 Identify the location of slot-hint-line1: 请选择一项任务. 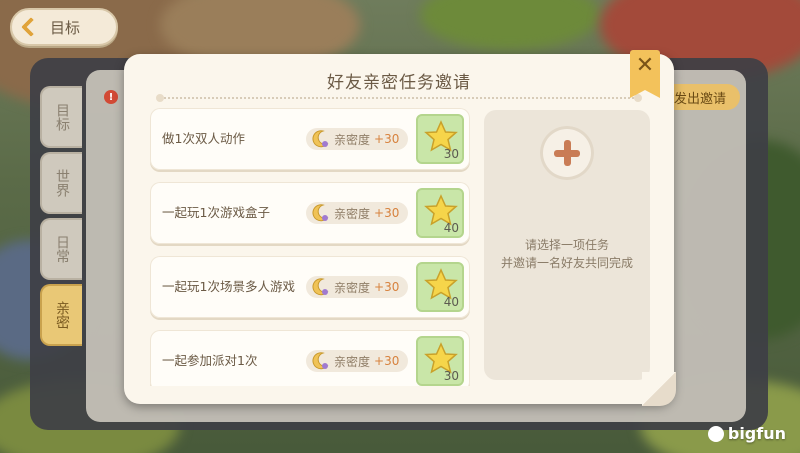
(566, 245).